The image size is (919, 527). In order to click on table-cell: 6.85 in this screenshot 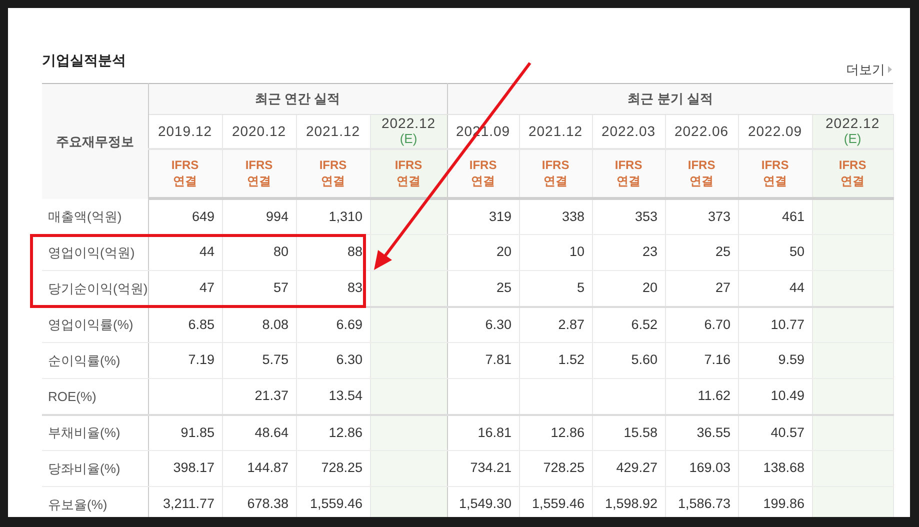, I will do `click(185, 324)`.